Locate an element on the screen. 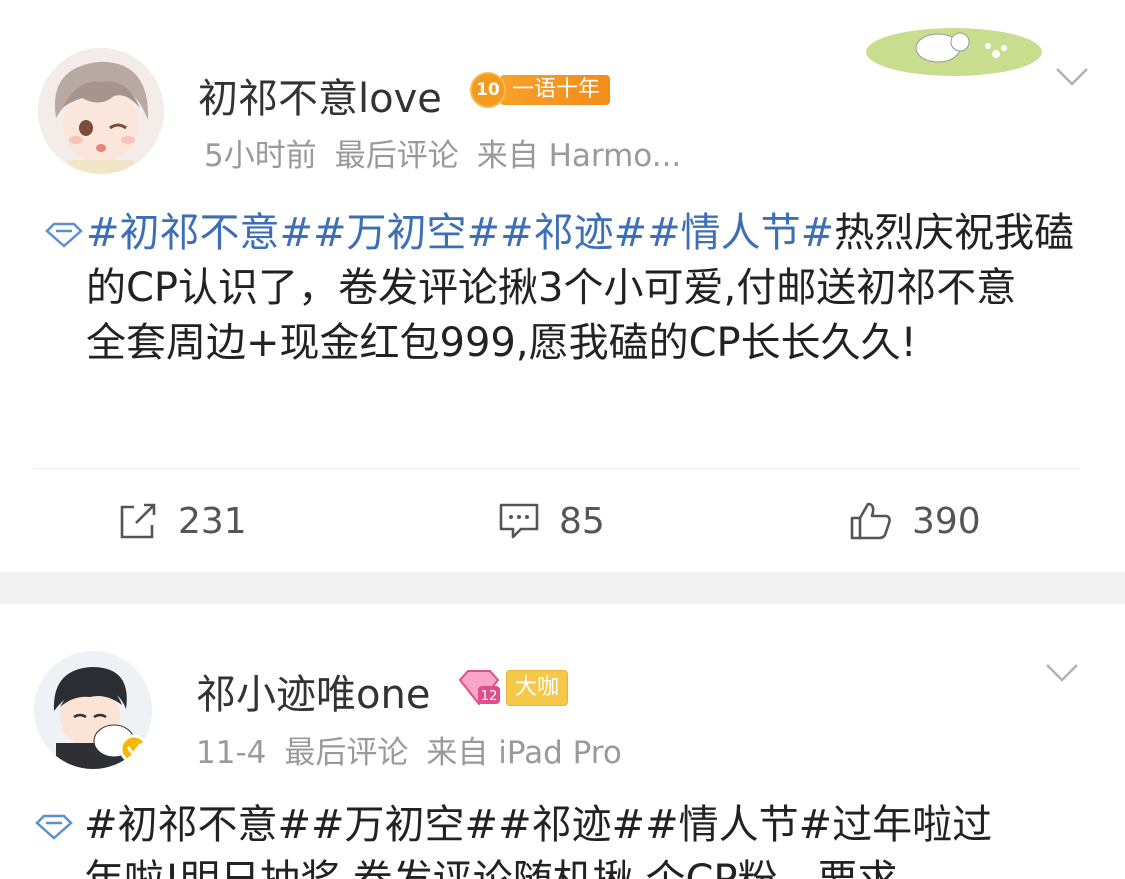  like-button: 390 is located at coordinates (914, 521).